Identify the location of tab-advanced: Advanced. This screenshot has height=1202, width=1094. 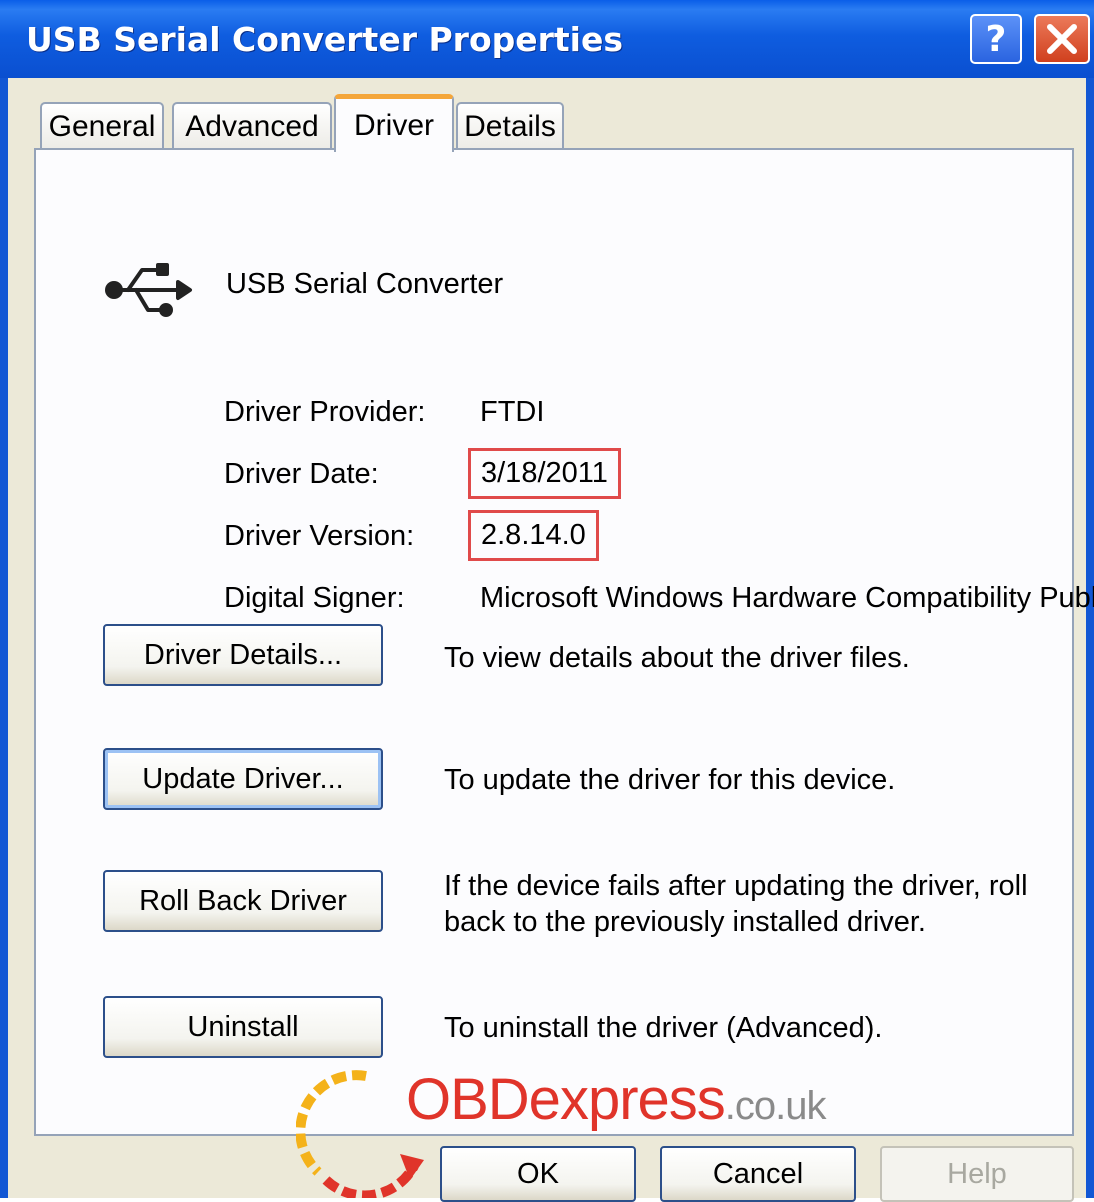
(252, 126).